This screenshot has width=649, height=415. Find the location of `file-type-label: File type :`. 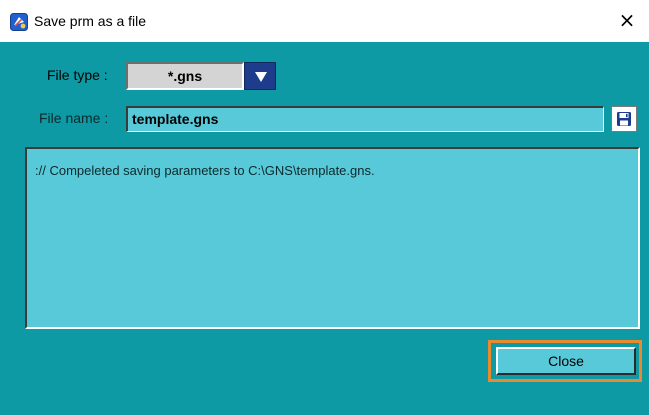

file-type-label: File type : is located at coordinates (77, 75).